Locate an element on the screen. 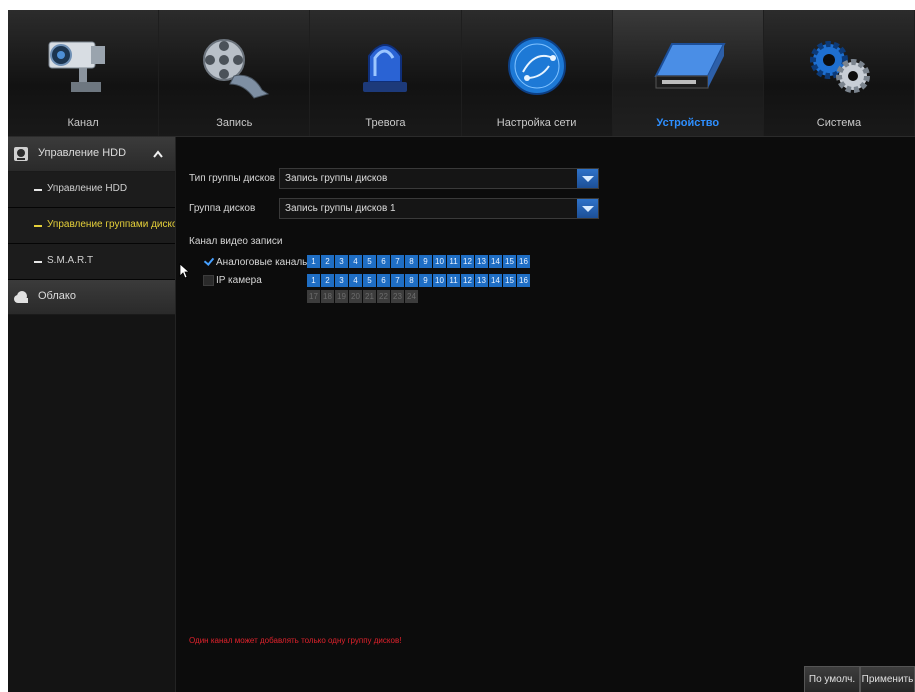  ip-channel-list: 1 2 3 4 5 6 7 8 9 10 11 12 13 14 15 16 is located at coordinates (419, 280).